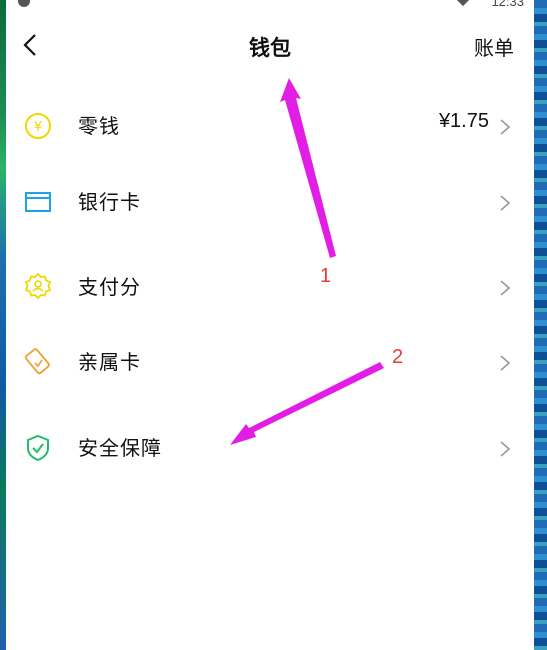  Describe the element at coordinates (109, 287) in the screenshot. I see `menu-item-label: 支付分` at that location.